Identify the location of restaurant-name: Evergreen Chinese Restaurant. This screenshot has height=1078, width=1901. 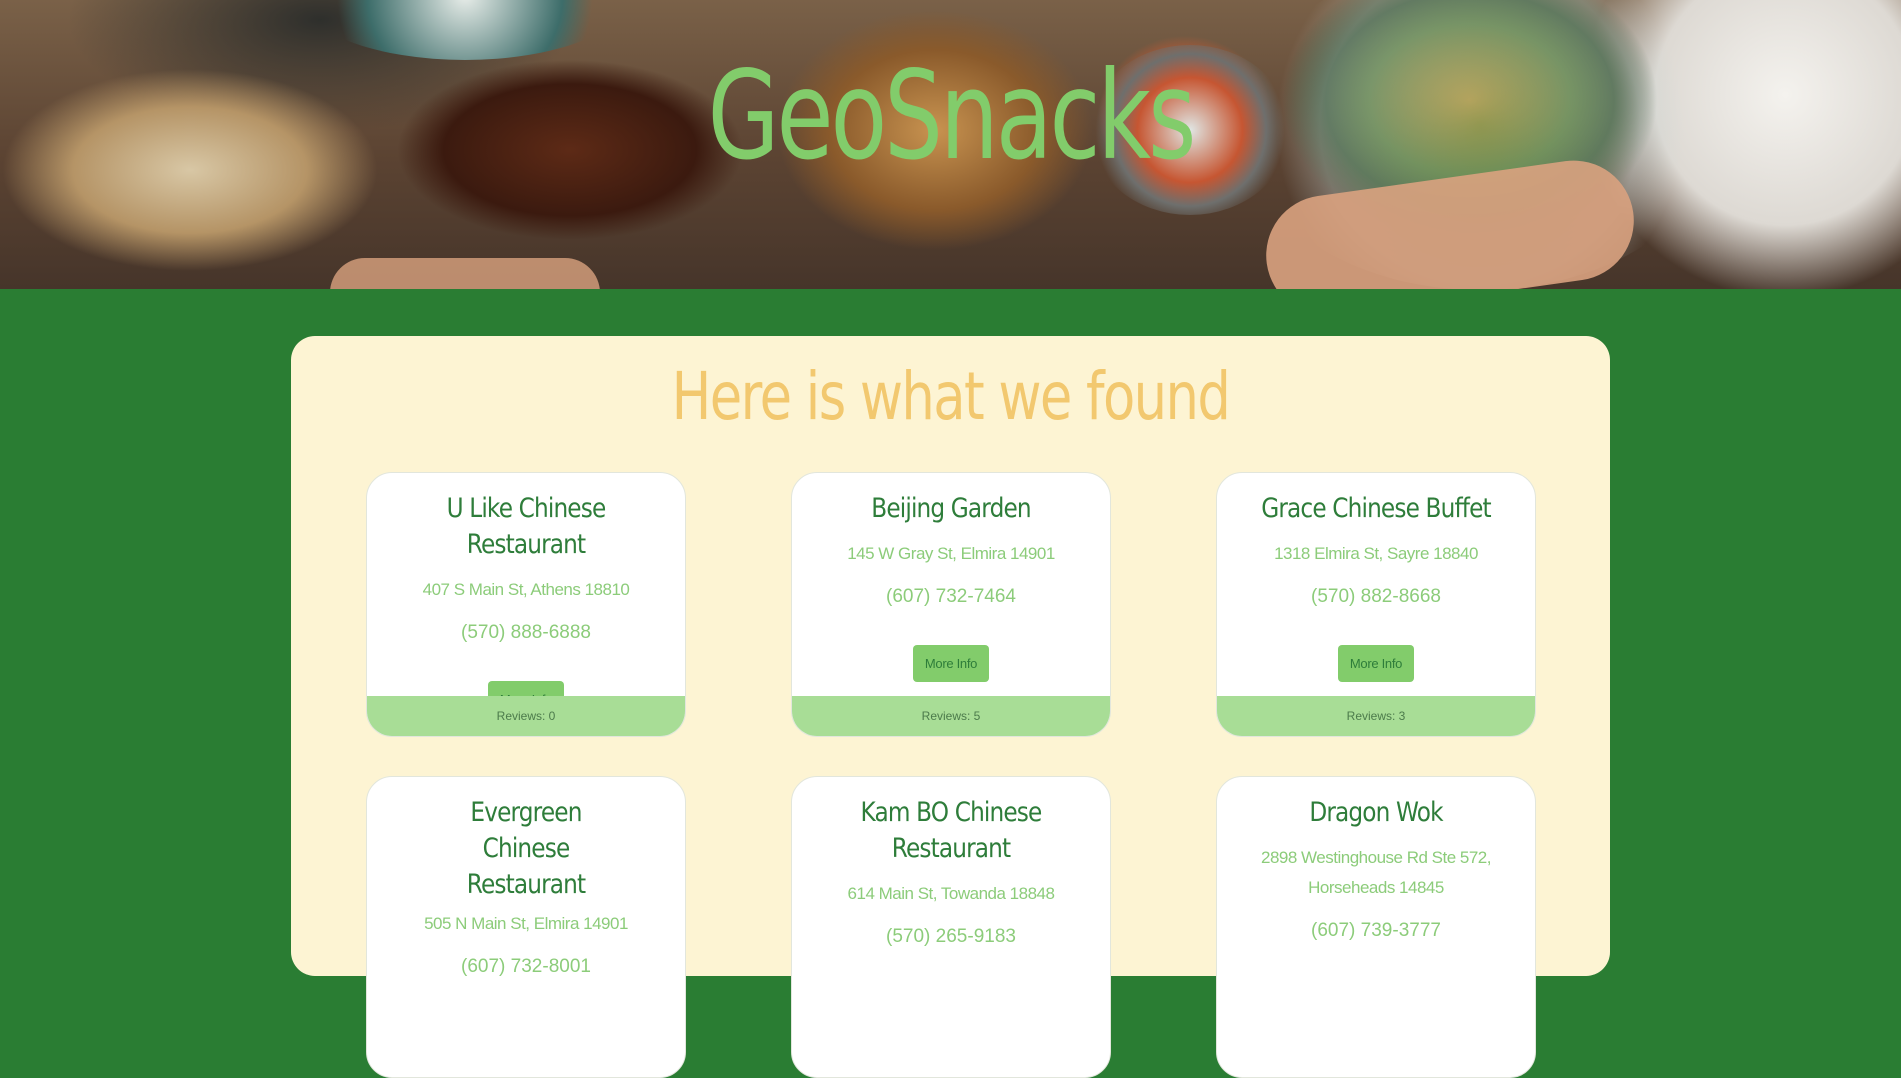
(526, 848).